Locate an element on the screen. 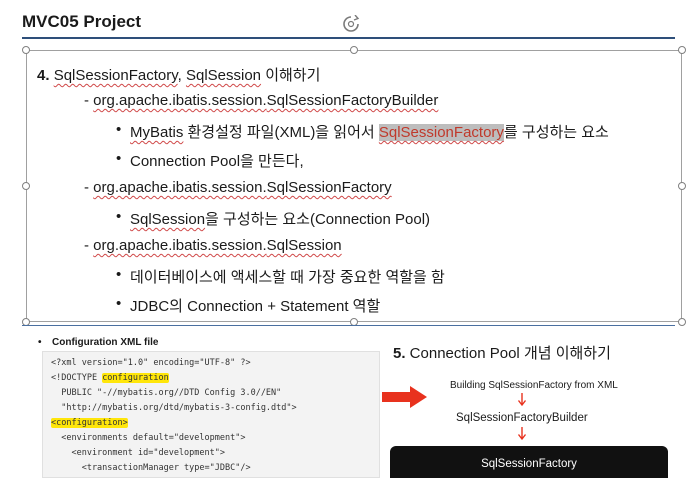  flow-step-1: Building SqlSessionFactory from XML is located at coordinates (534, 385).